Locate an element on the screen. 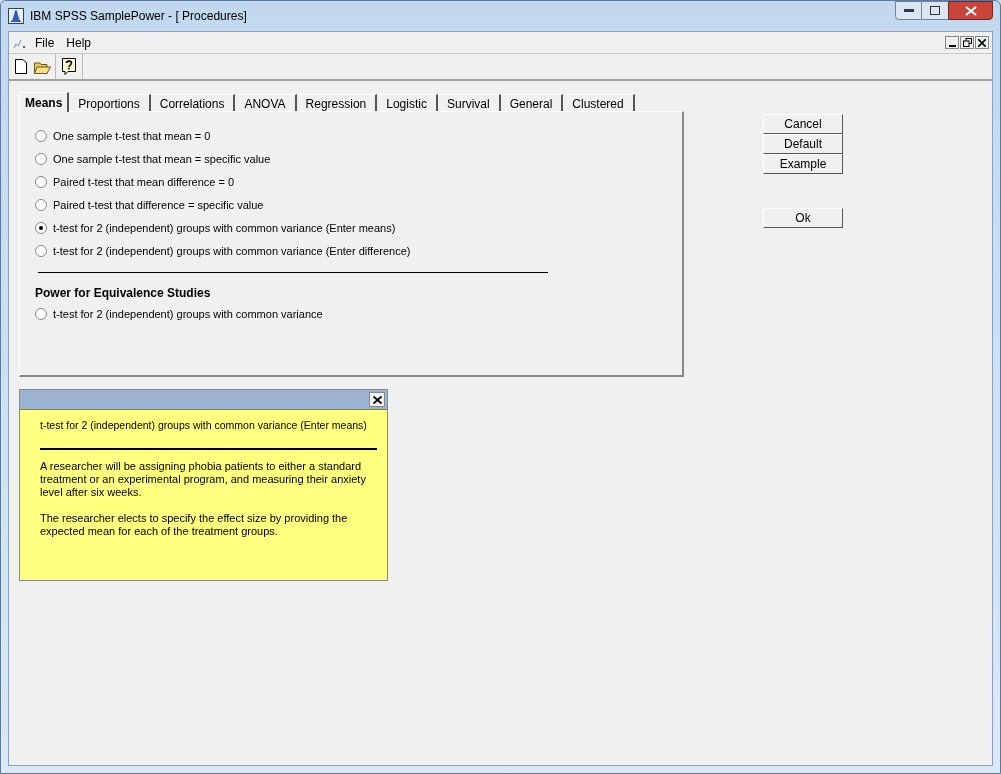 The height and width of the screenshot is (774, 1001). tab: Logistic is located at coordinates (407, 102).